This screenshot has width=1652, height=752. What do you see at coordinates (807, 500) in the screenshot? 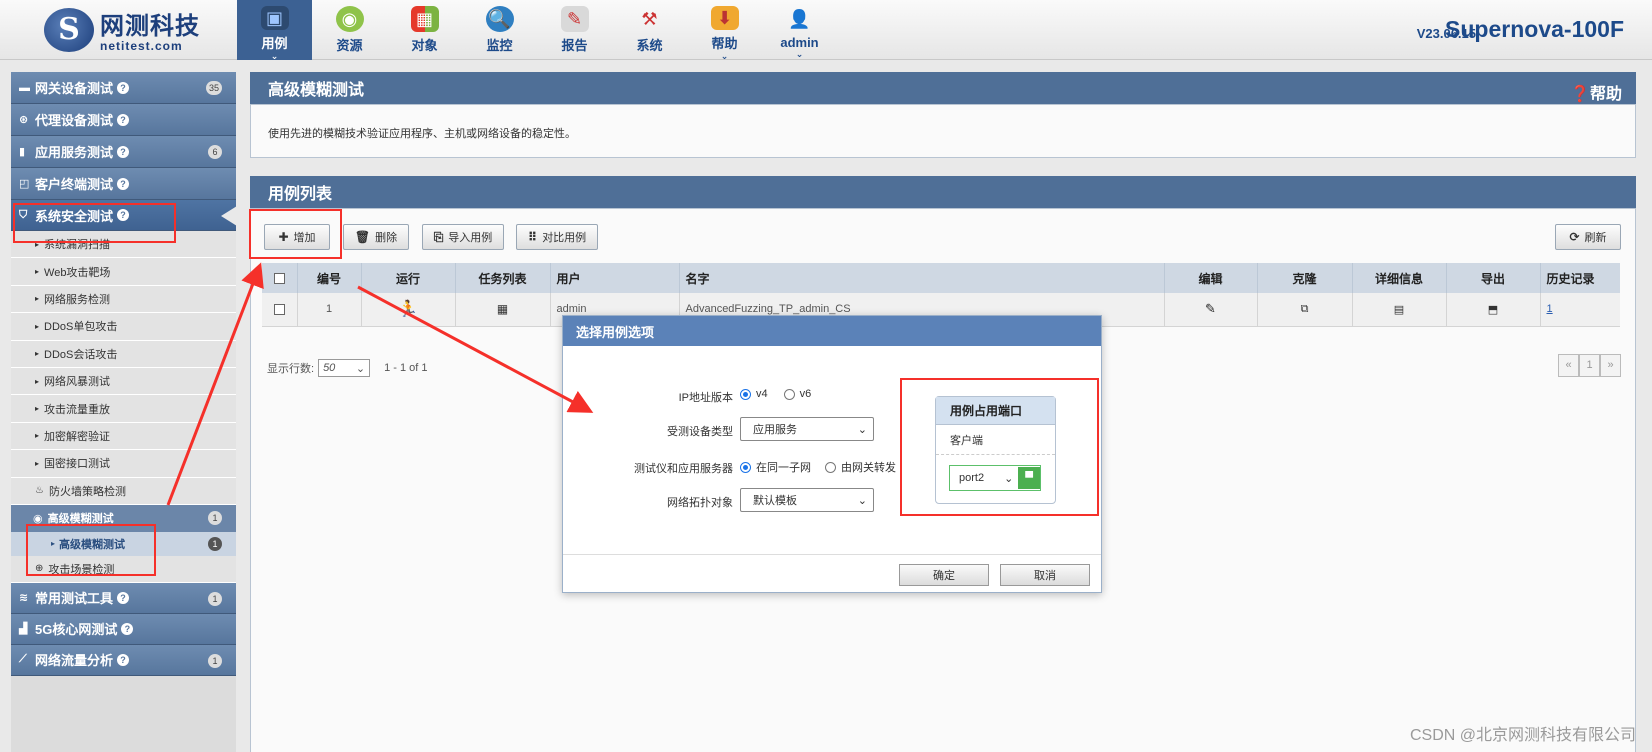
I see `topology-select: 默认模板 ⌄` at bounding box center [807, 500].